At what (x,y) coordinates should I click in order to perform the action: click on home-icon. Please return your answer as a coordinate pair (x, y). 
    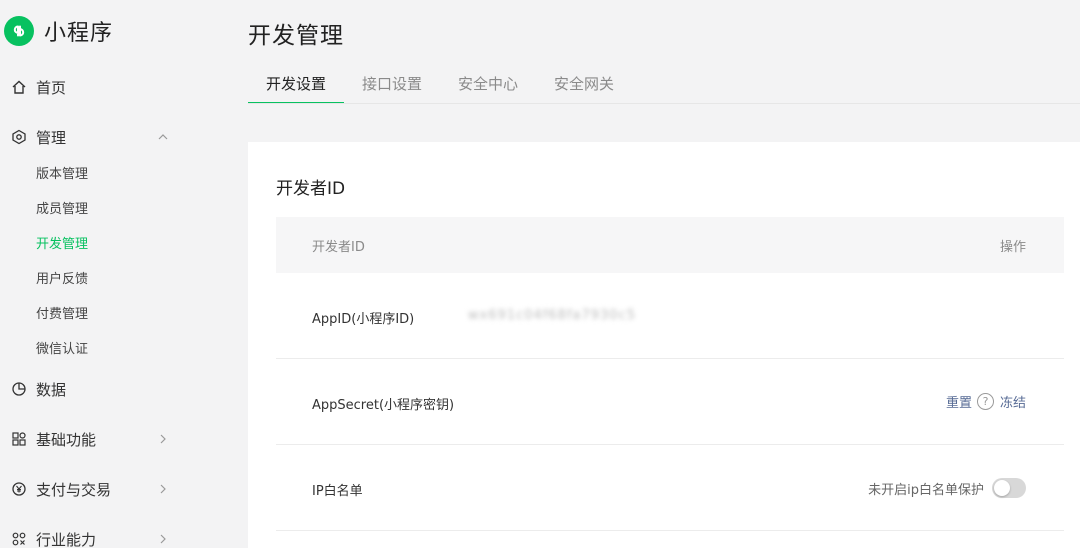
    Looking at the image, I should click on (19, 87).